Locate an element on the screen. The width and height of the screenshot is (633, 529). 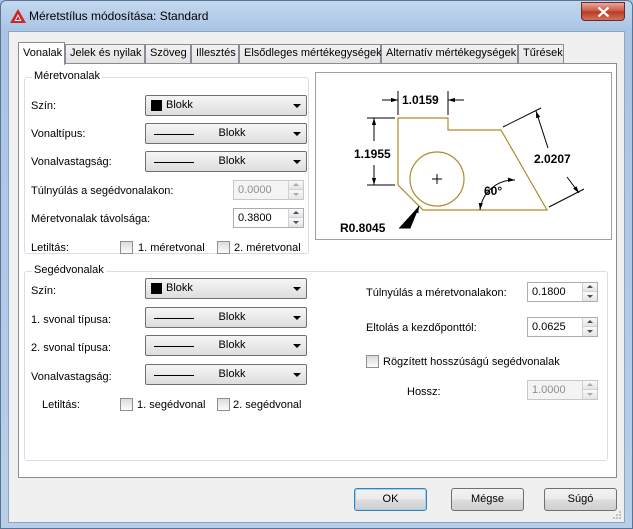
extline-lineweight-select: Blokk is located at coordinates (226, 374).